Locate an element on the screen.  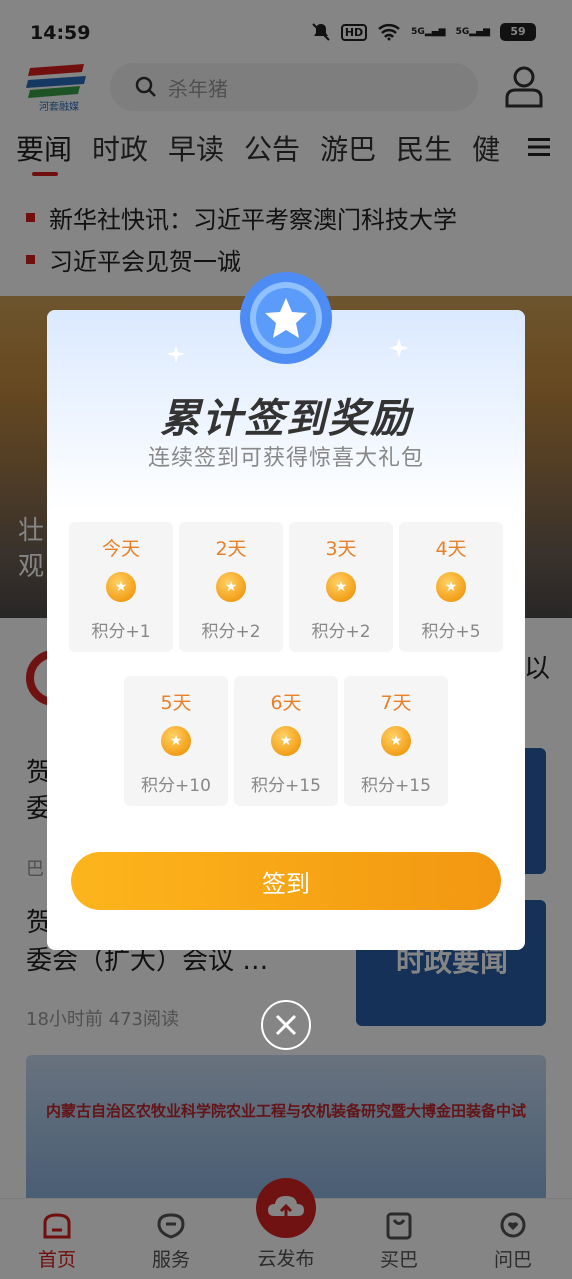
day-card: 7天 ★ 积分+15 is located at coordinates (396, 741).